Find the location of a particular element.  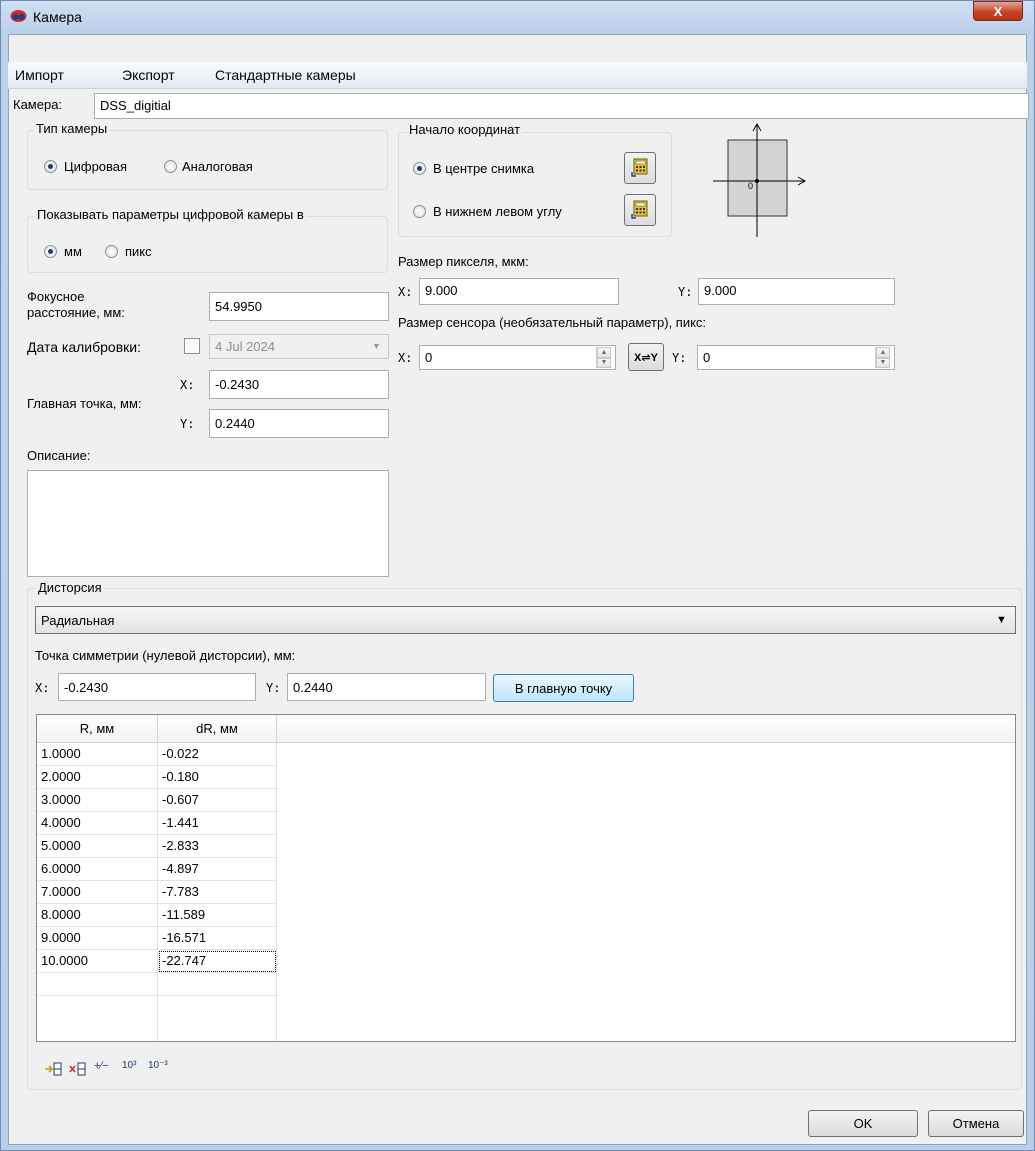

sensor-y-label: Y: is located at coordinates (679, 358).